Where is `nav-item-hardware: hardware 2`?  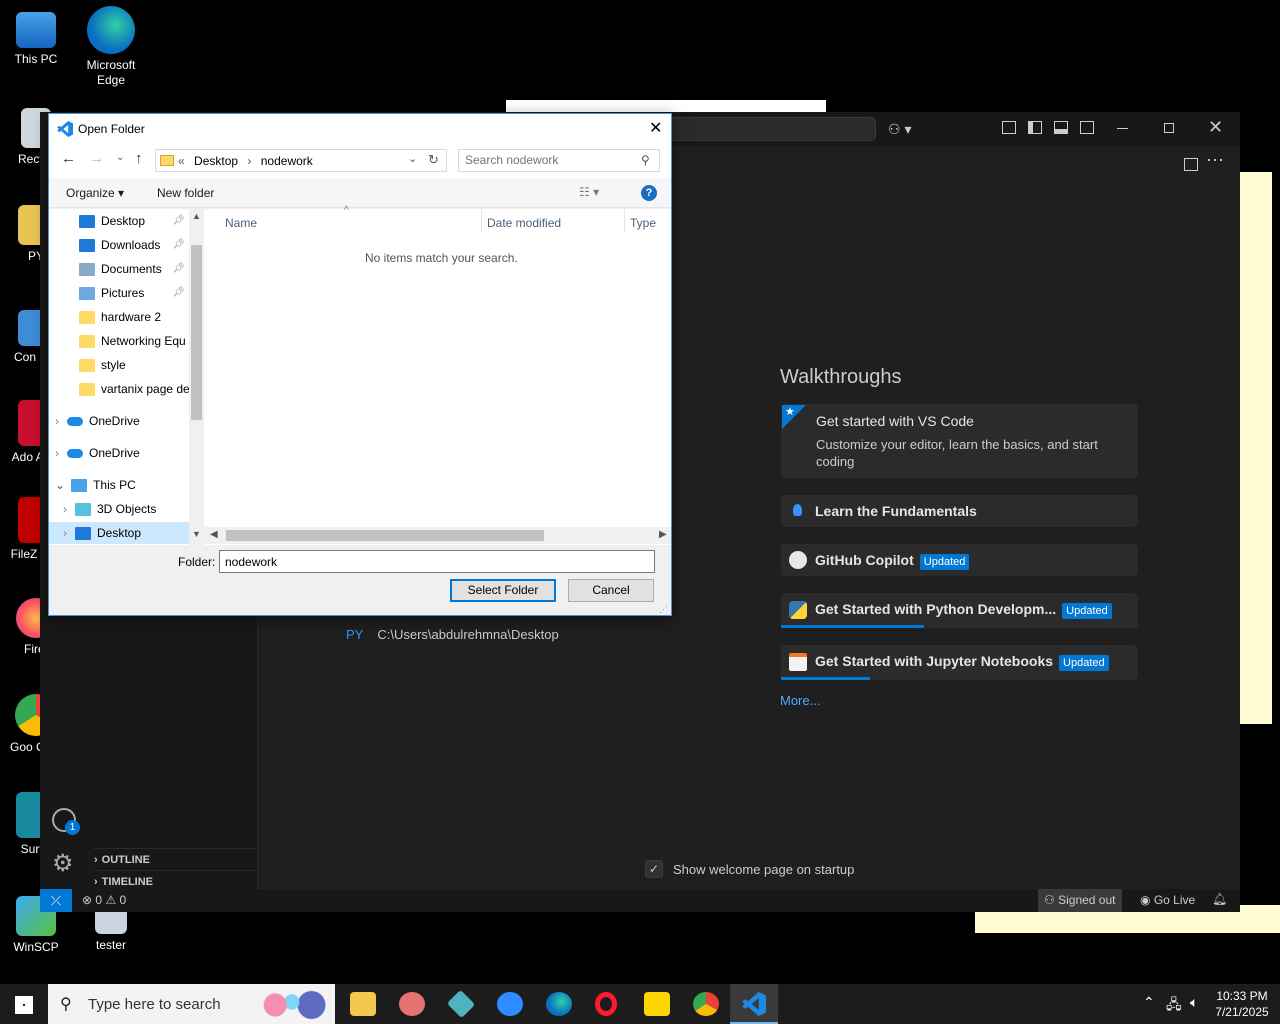 nav-item-hardware: hardware 2 is located at coordinates (134, 317).